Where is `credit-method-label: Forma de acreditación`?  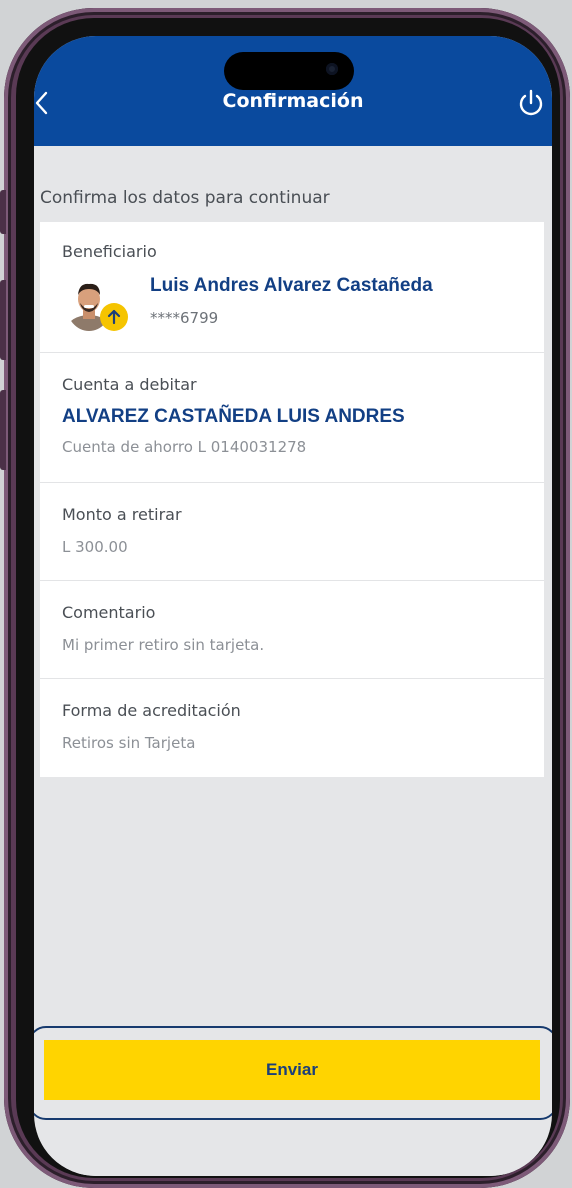
credit-method-label: Forma de acreditación is located at coordinates (151, 710).